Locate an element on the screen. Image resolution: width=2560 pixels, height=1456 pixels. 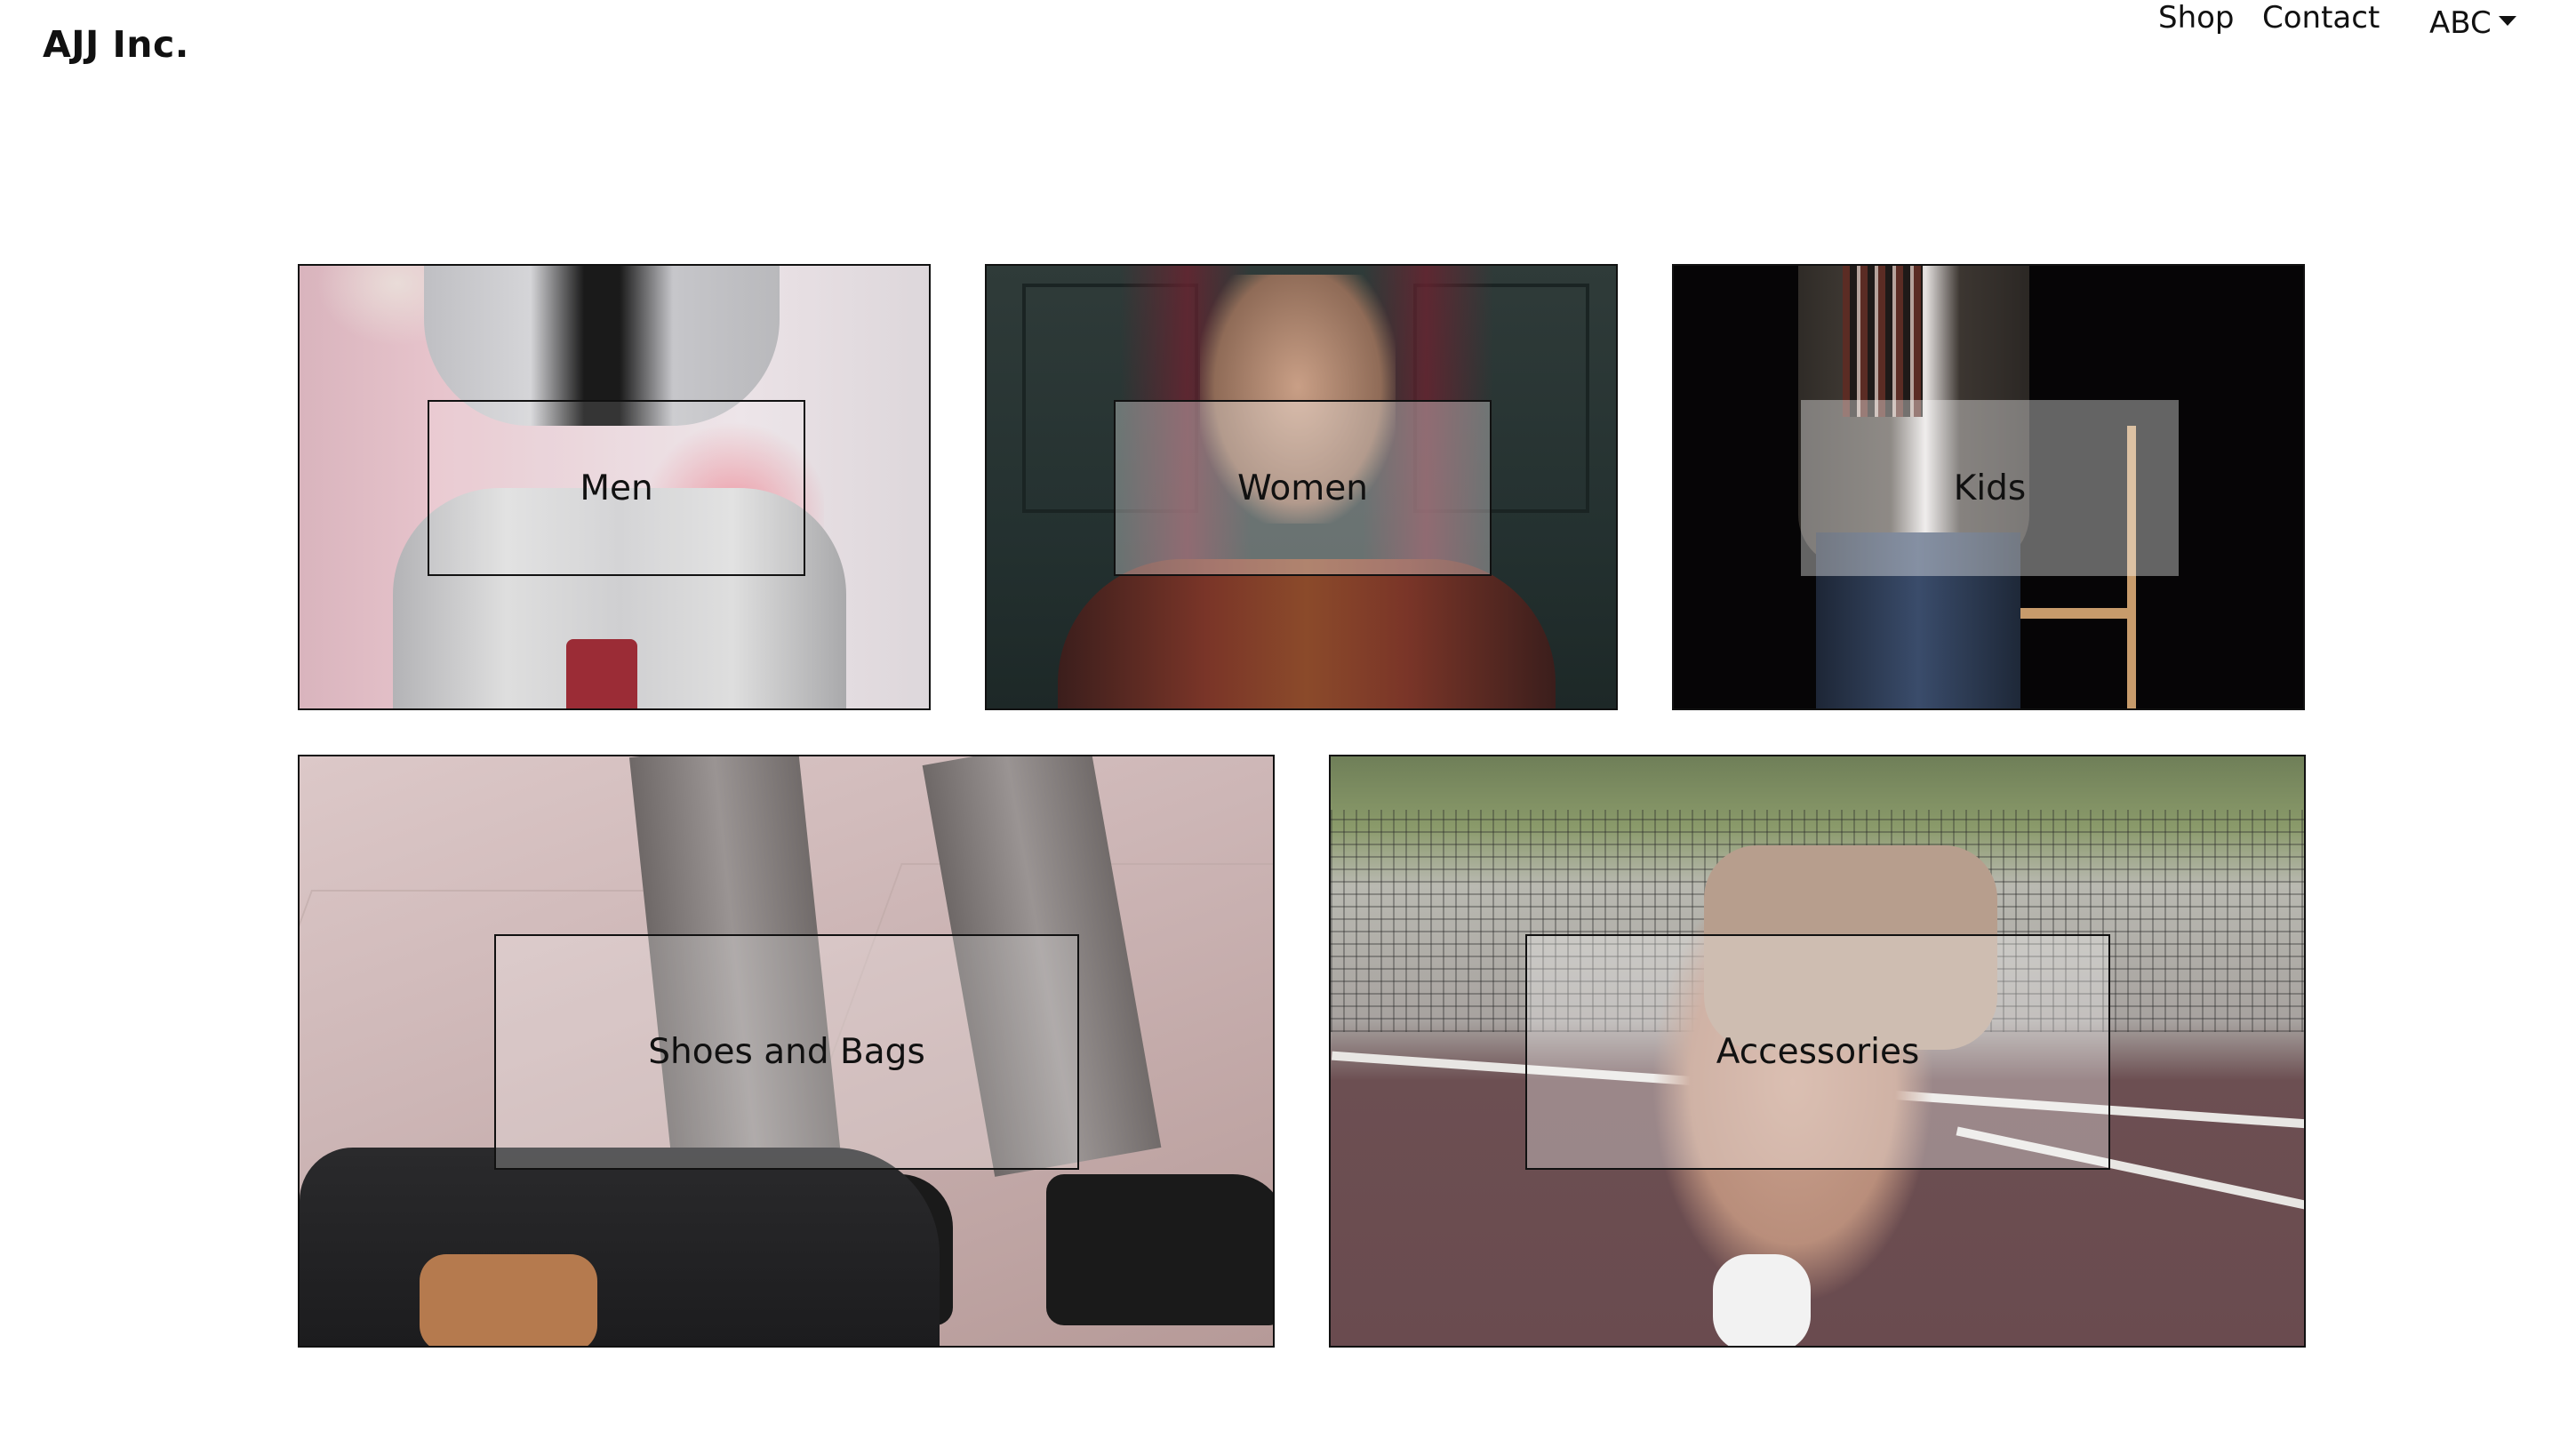
category-card-men: Men is located at coordinates (614, 487).